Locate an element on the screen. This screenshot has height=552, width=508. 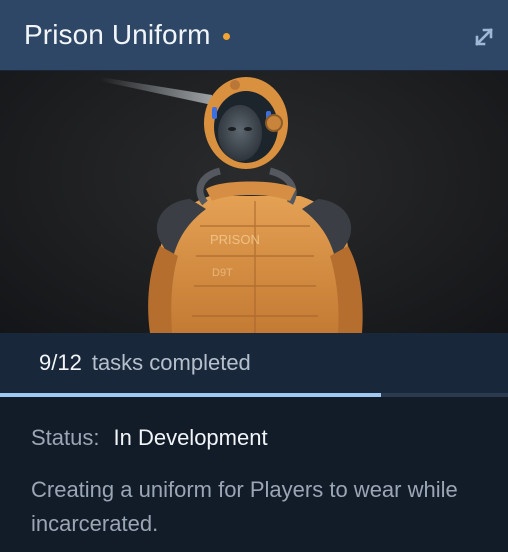
expand-arrows-icon is located at coordinates (484, 37).